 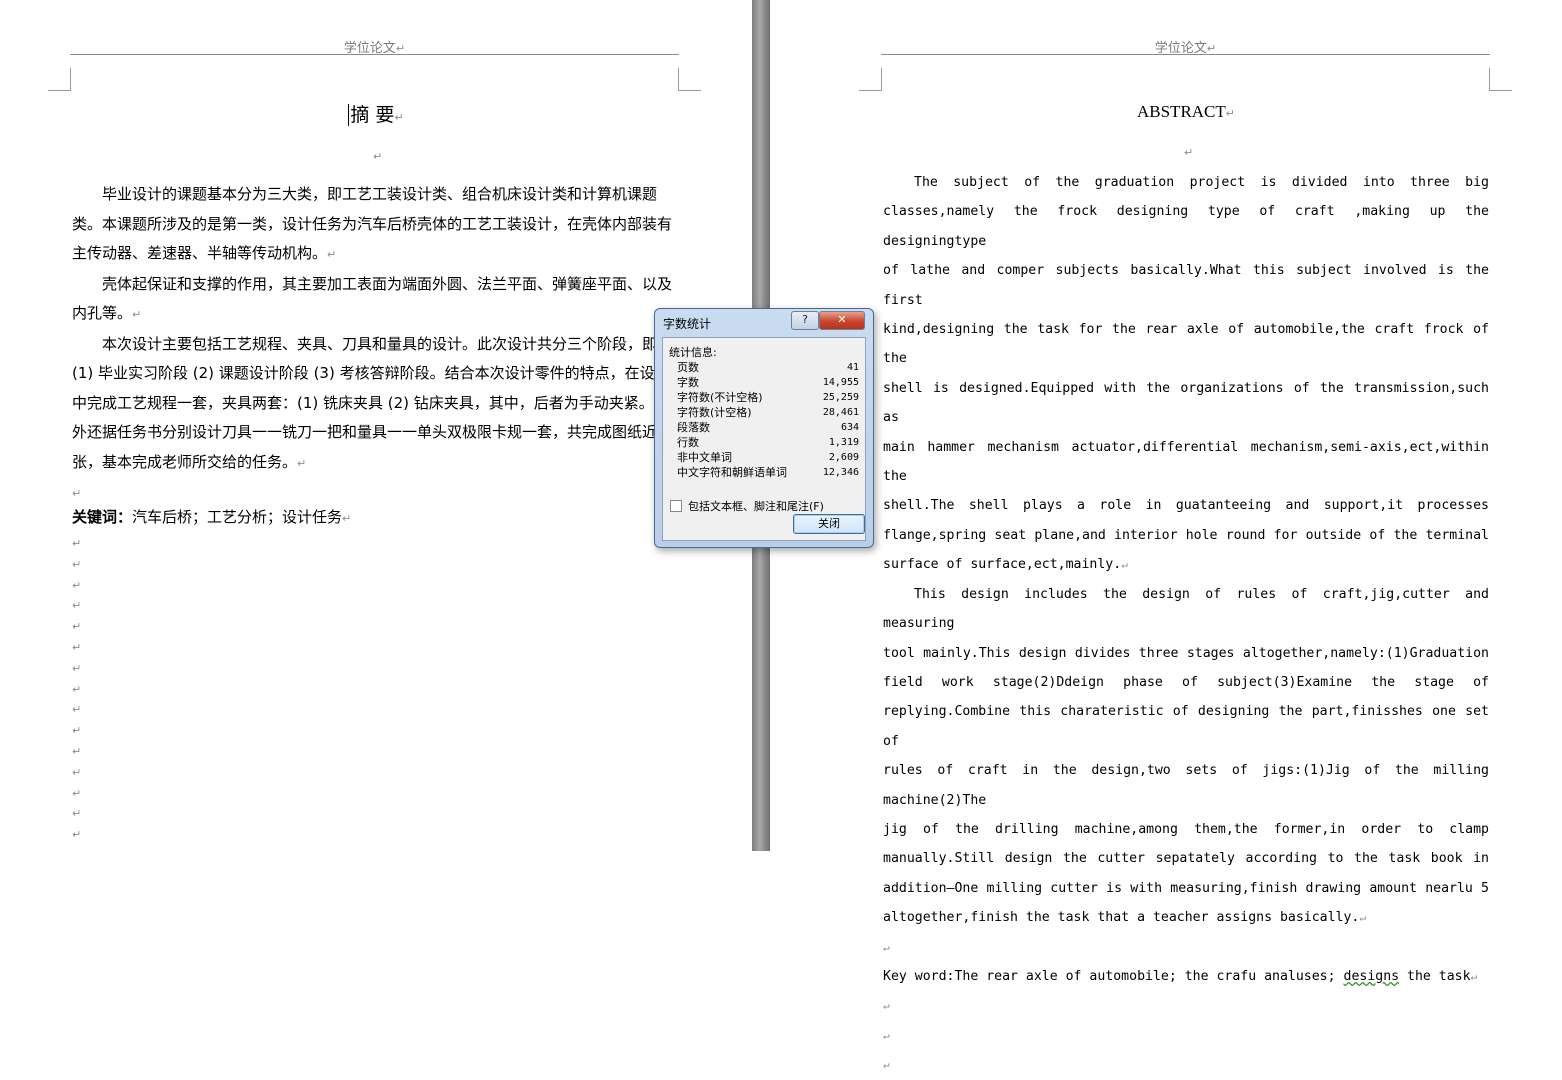 I want to click on help-button: ?, so click(x=805, y=320).